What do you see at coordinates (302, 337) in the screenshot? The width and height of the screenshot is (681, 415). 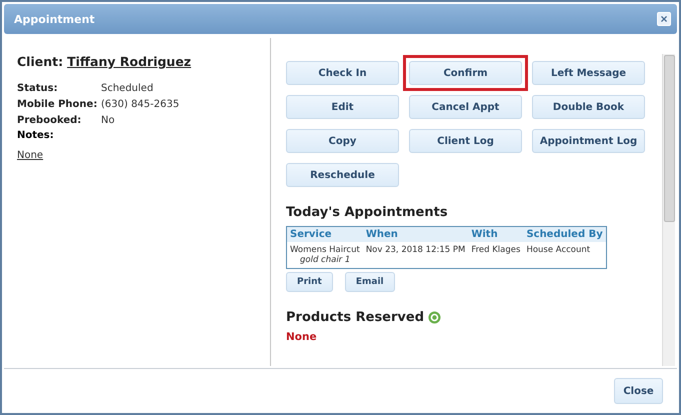 I see `products-none: None` at bounding box center [302, 337].